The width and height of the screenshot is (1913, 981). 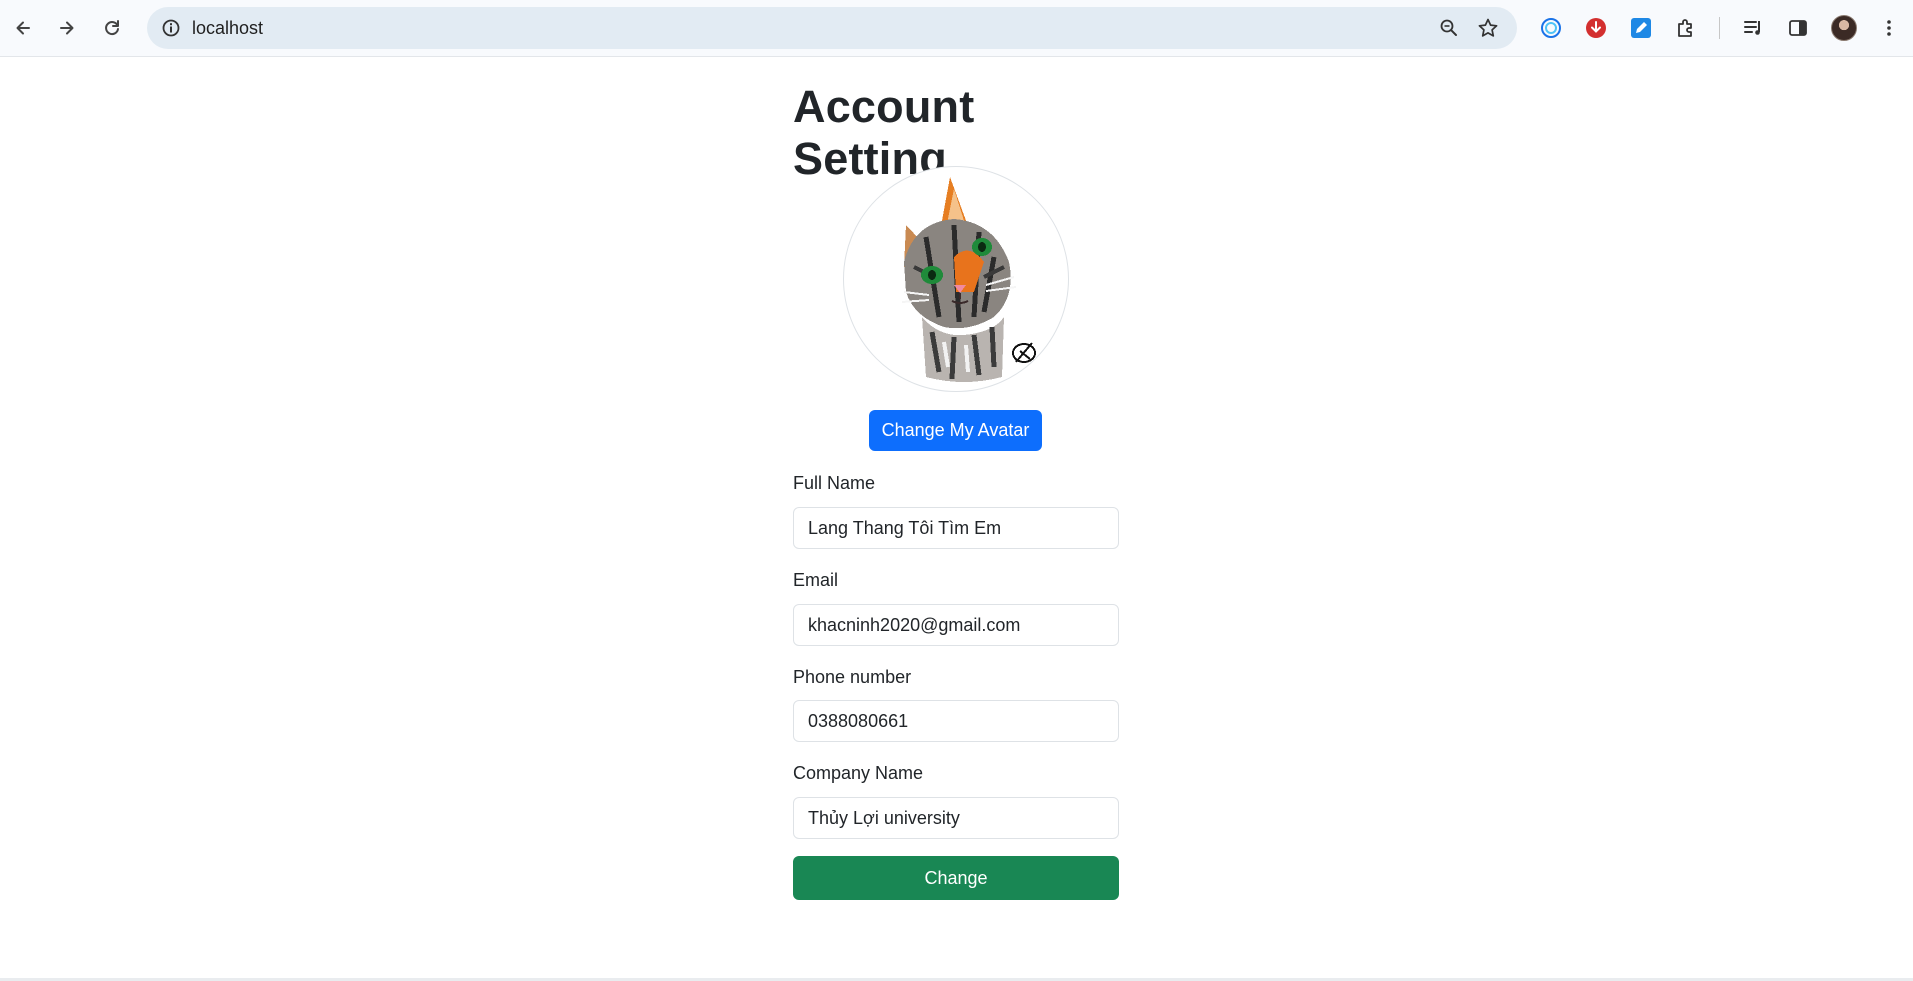 What do you see at coordinates (171, 28) in the screenshot?
I see `site-info-icon` at bounding box center [171, 28].